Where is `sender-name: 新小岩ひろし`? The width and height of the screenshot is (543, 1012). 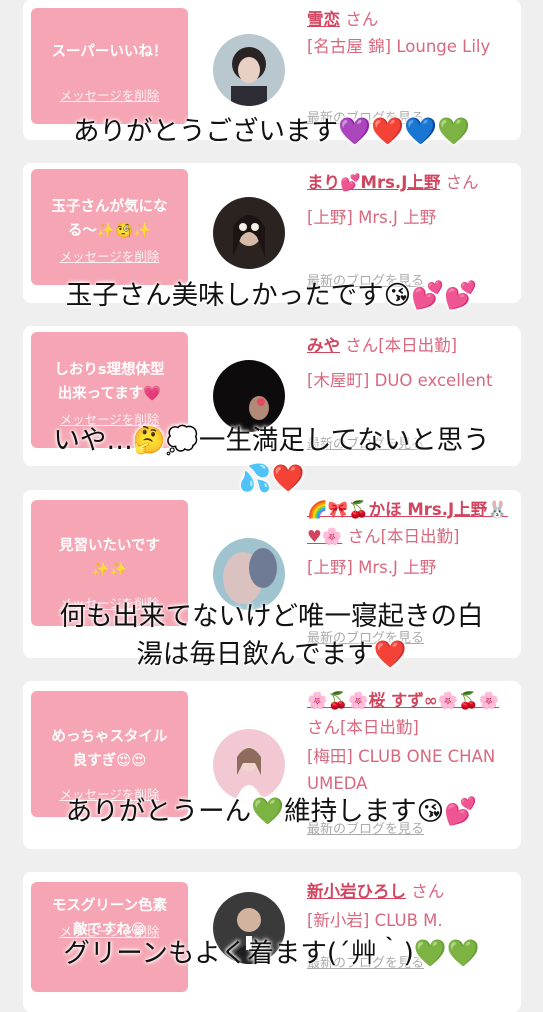
sender-name: 新小岩ひろし is located at coordinates (356, 891).